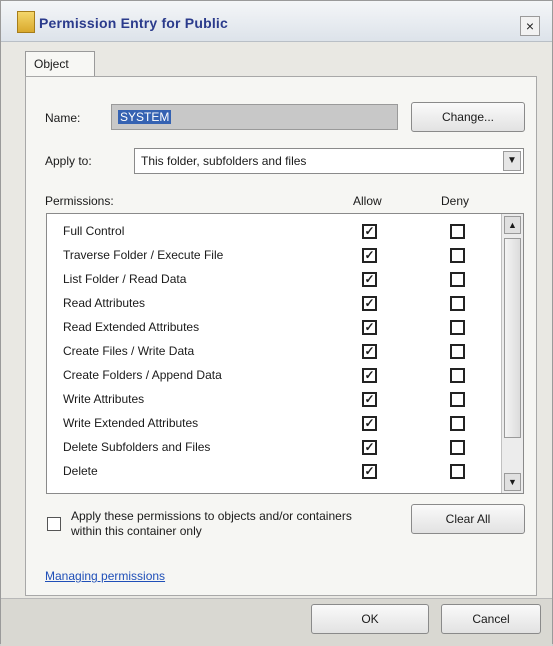 This screenshot has width=553, height=646. I want to click on permission-name: Full Control, so click(94, 231).